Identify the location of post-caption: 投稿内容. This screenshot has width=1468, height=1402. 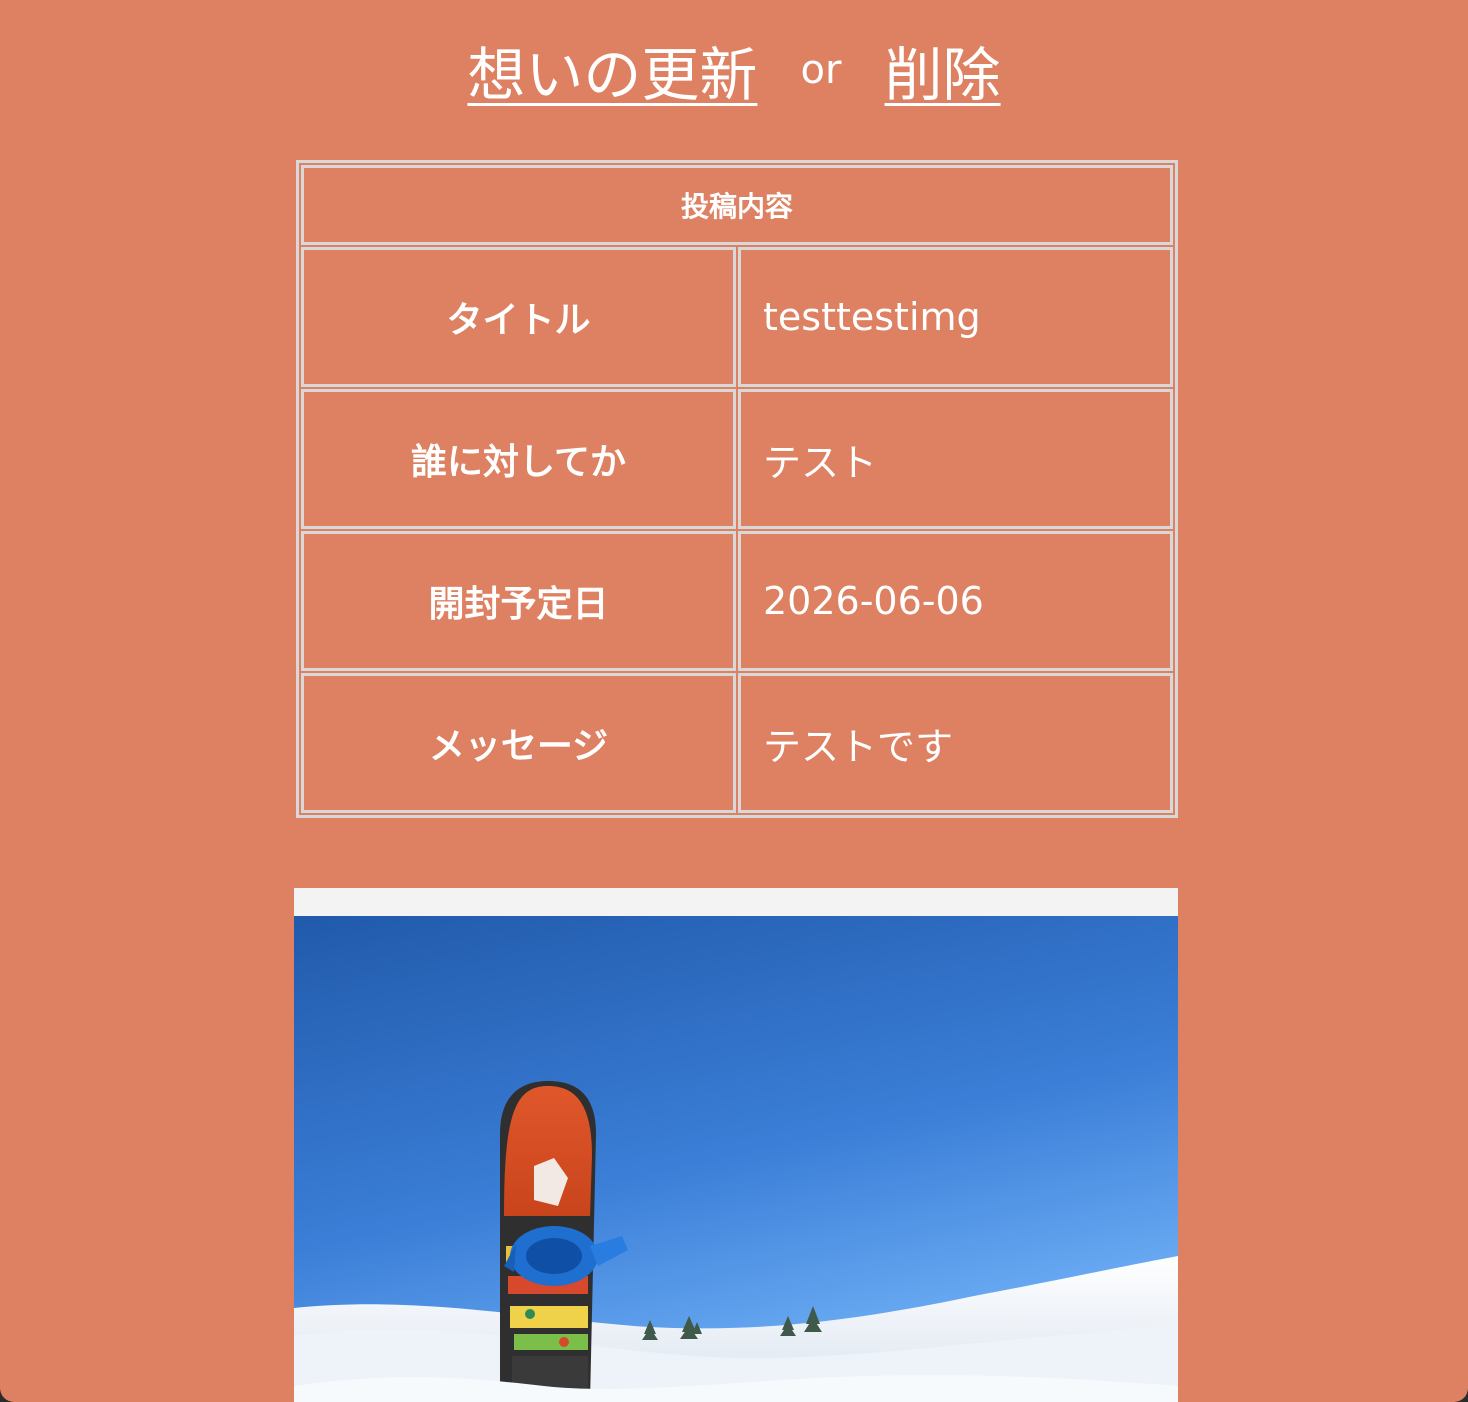
(737, 205).